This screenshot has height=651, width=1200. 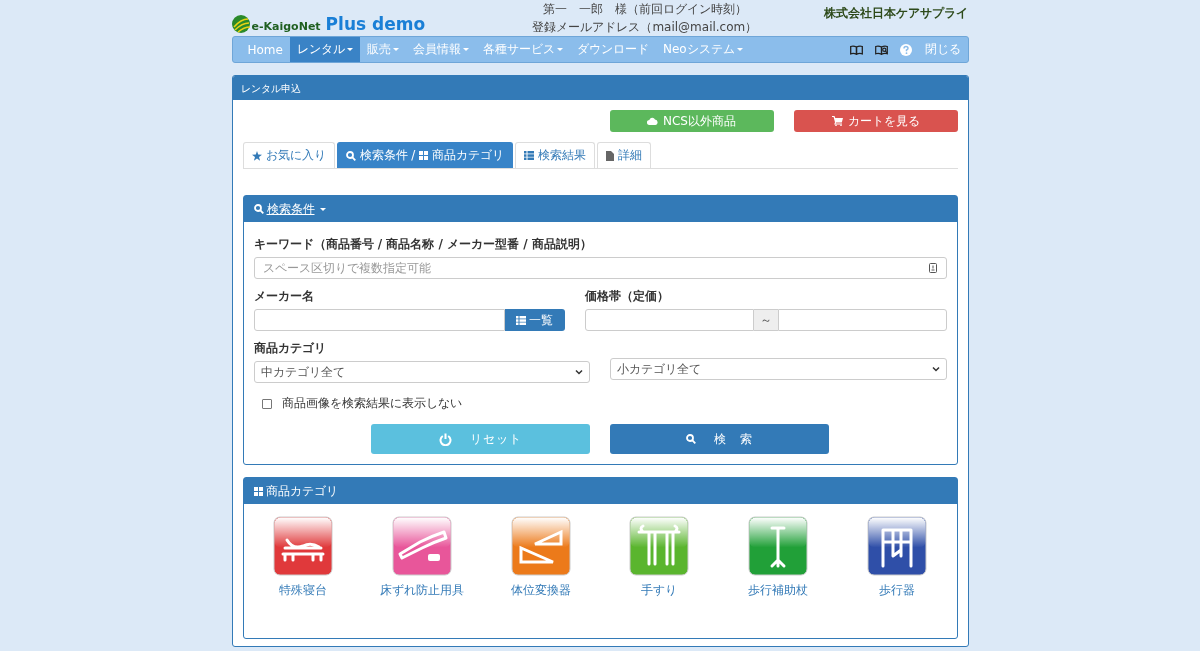 What do you see at coordinates (324, 49) in the screenshot?
I see `nav-link: レンタル` at bounding box center [324, 49].